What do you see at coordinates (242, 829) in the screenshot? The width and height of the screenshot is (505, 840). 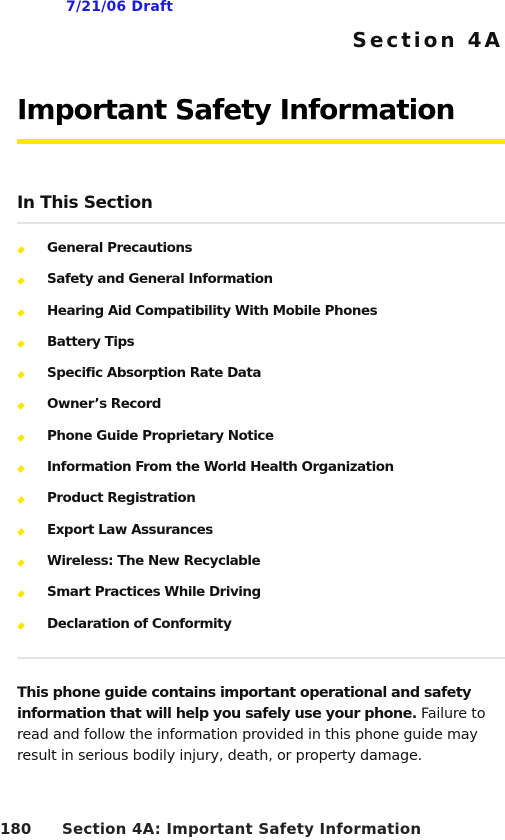 I see `footer-running-title: Section 4A: Important Safety Information` at bounding box center [242, 829].